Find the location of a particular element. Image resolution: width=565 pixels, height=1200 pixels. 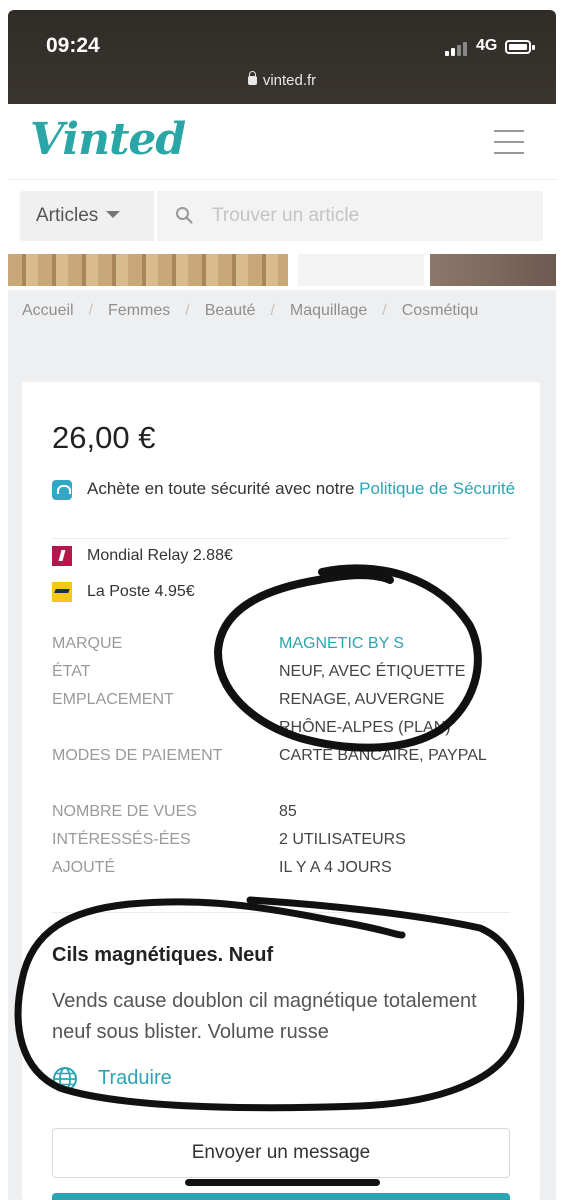

hamburger-menu-icon is located at coordinates (509, 142).